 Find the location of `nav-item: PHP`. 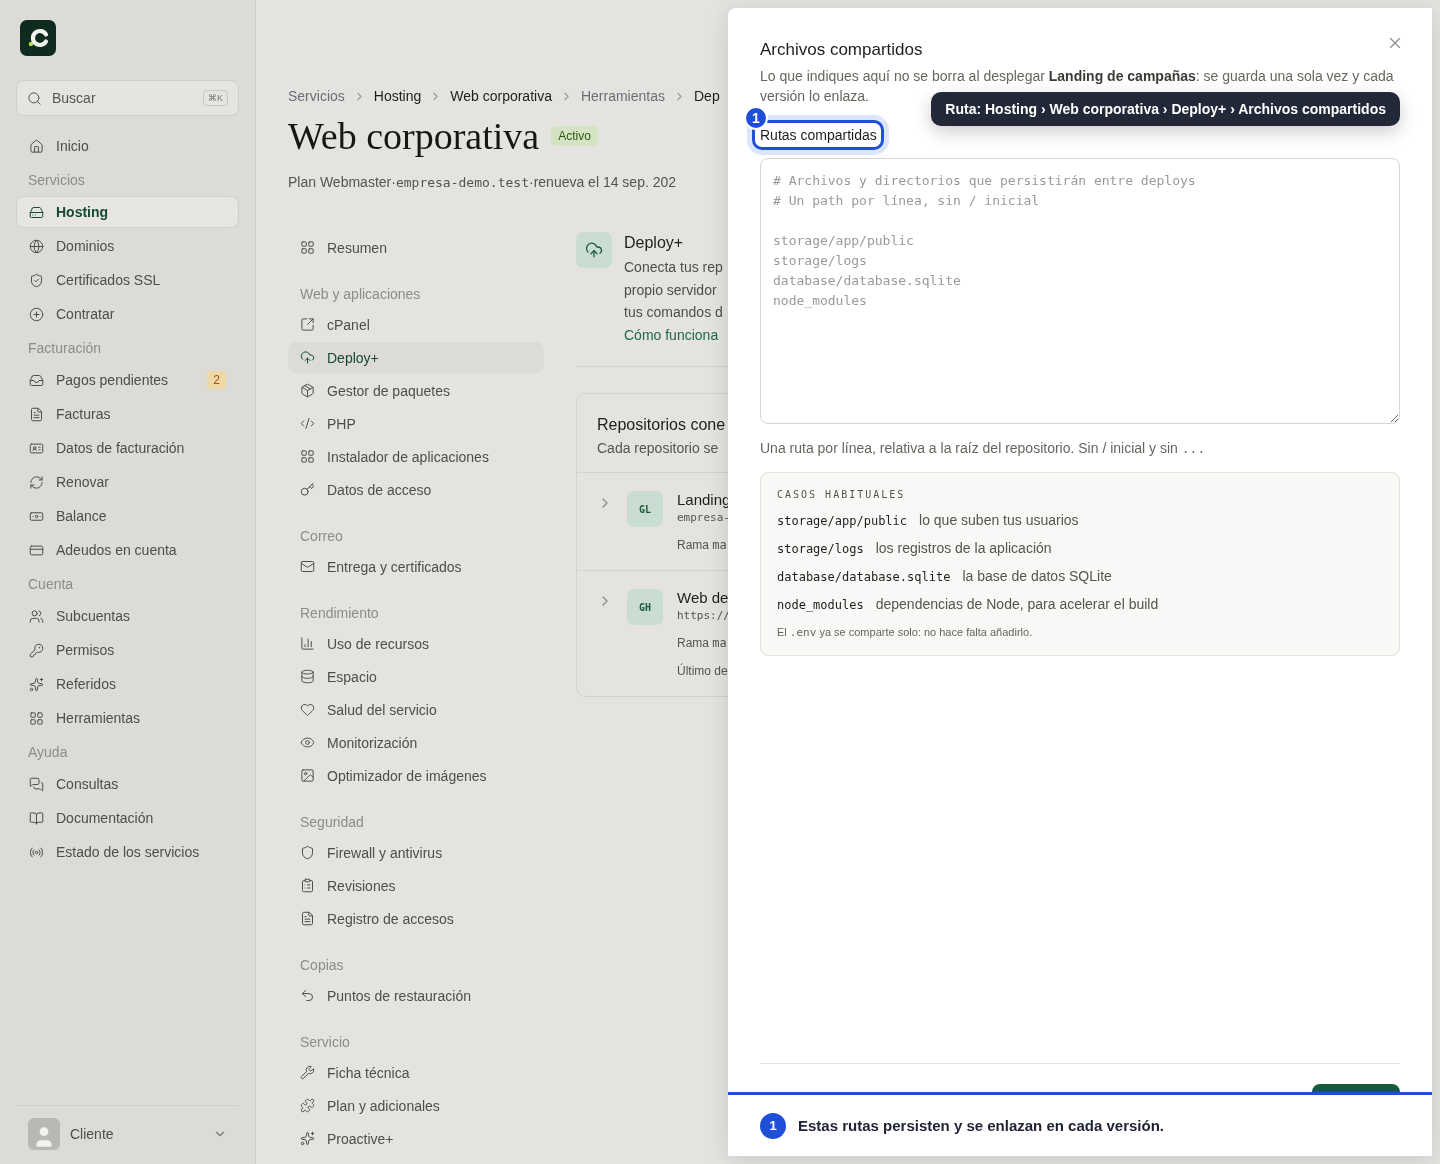

nav-item: PHP is located at coordinates (416, 423).